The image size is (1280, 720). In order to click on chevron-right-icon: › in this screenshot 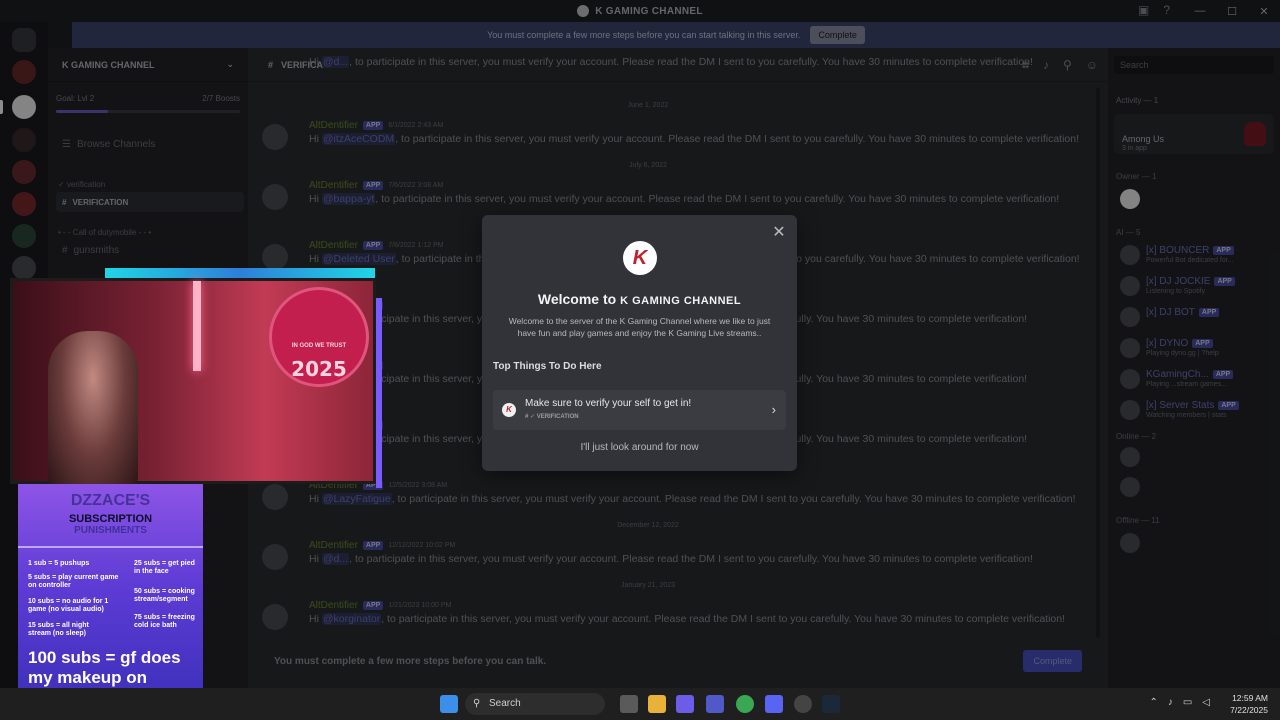, I will do `click(773, 409)`.